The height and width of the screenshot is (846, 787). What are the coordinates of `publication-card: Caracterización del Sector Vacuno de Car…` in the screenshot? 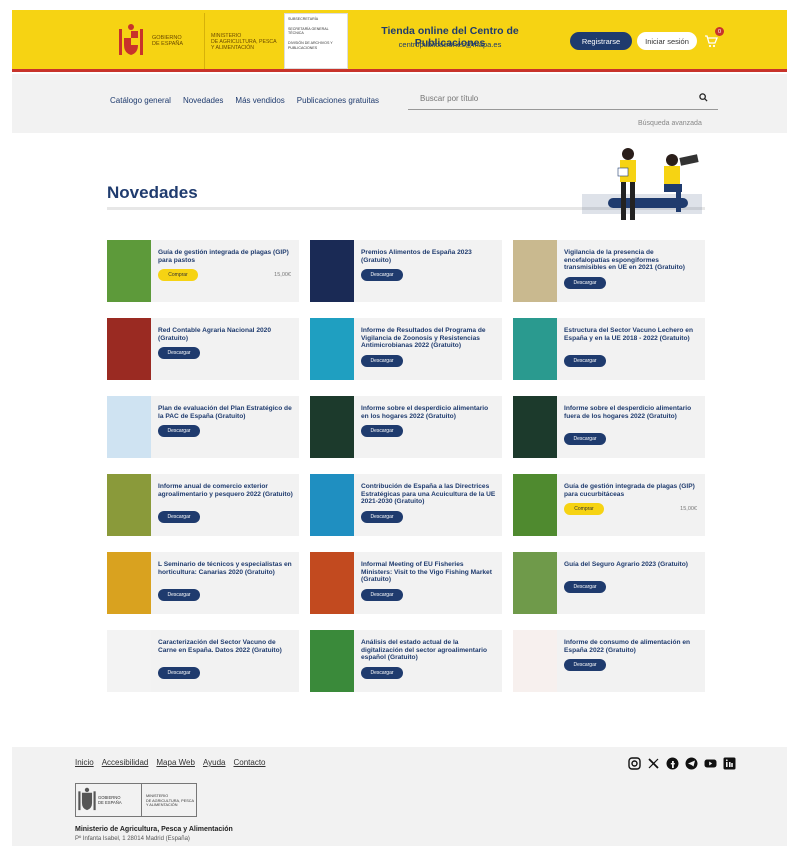 It's located at (203, 661).